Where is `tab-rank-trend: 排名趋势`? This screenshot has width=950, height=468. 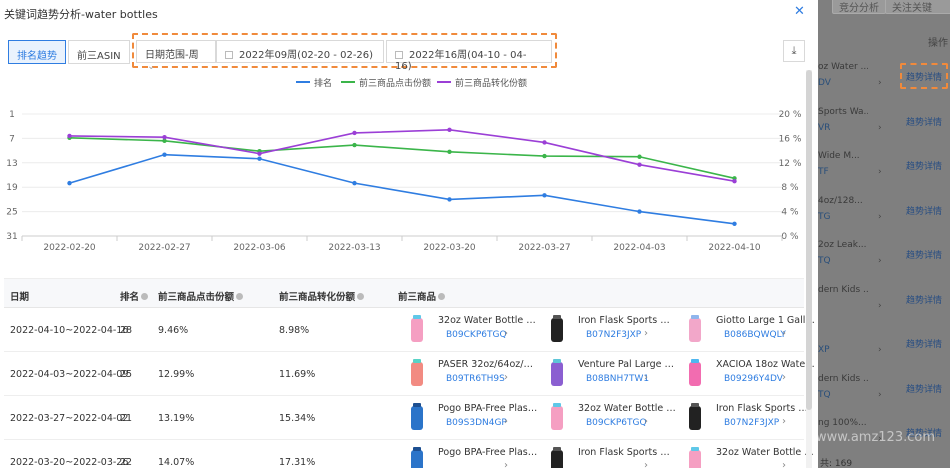
tab-rank-trend: 排名趋势 is located at coordinates (37, 52).